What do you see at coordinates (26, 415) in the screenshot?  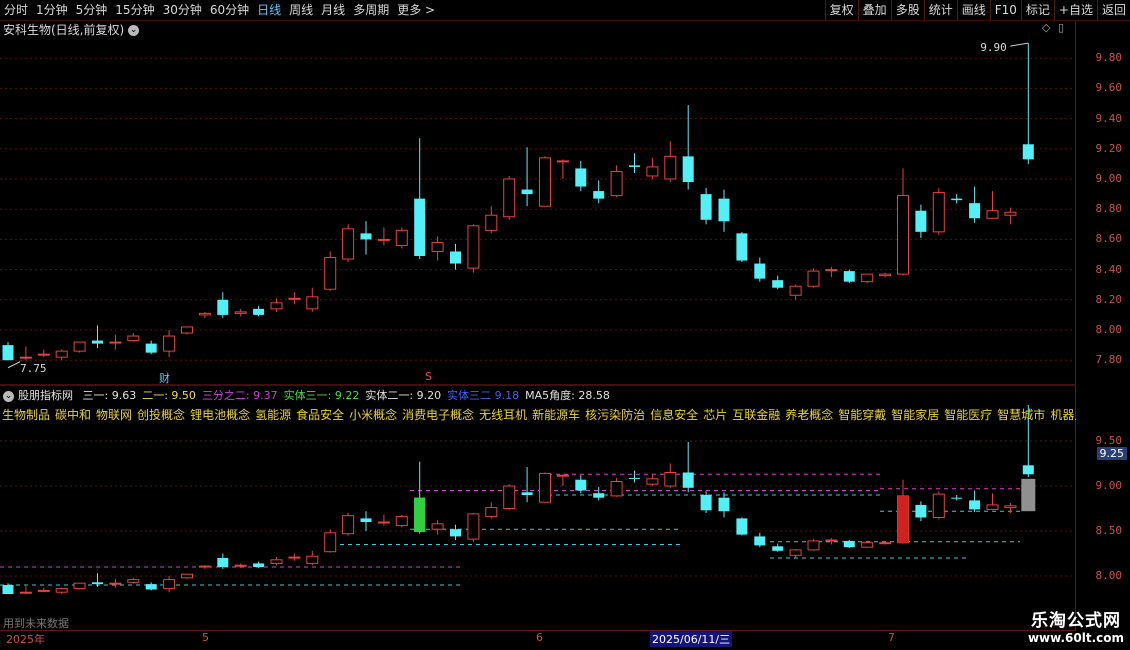 I see `concept-tag: 生物制品` at bounding box center [26, 415].